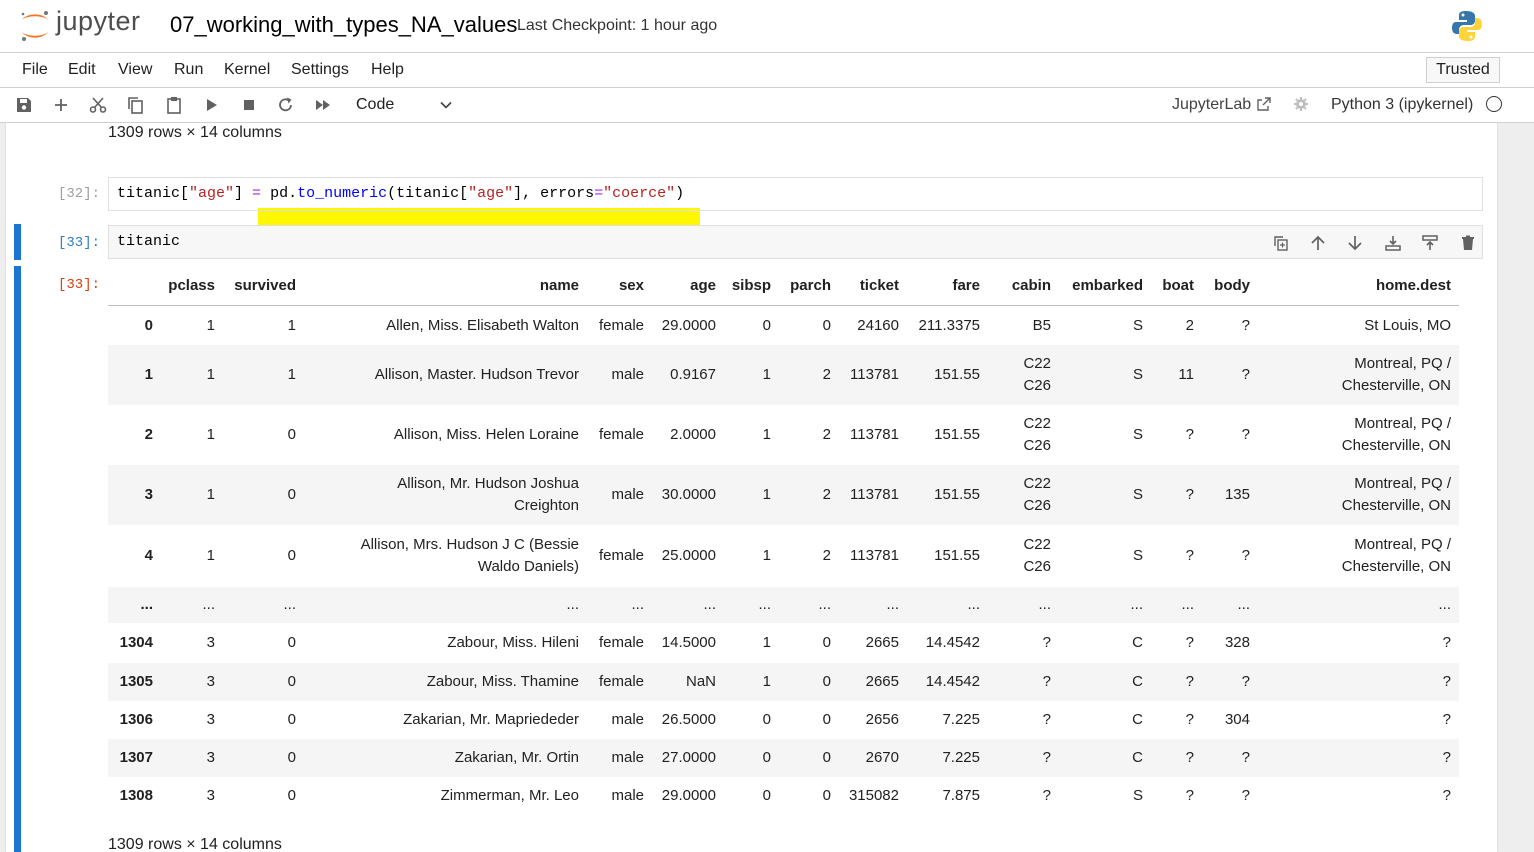 The width and height of the screenshot is (1534, 852). I want to click on move-down-icon, so click(1355, 243).